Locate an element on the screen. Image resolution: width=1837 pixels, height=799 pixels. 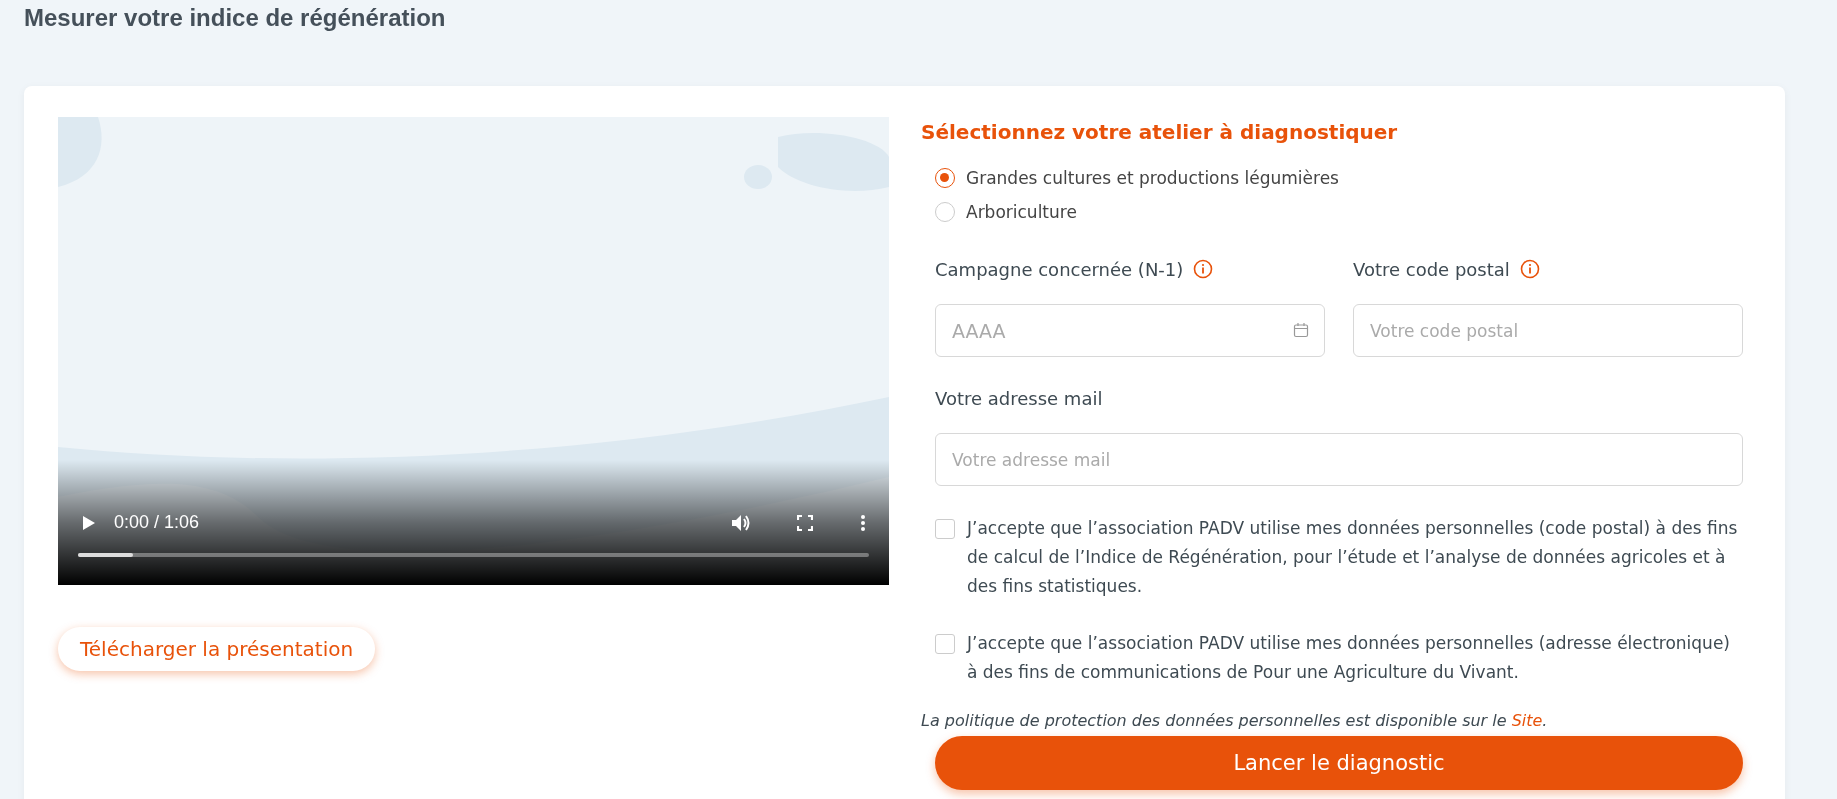
field-label: Votre adresse mail is located at coordinates (1019, 398).